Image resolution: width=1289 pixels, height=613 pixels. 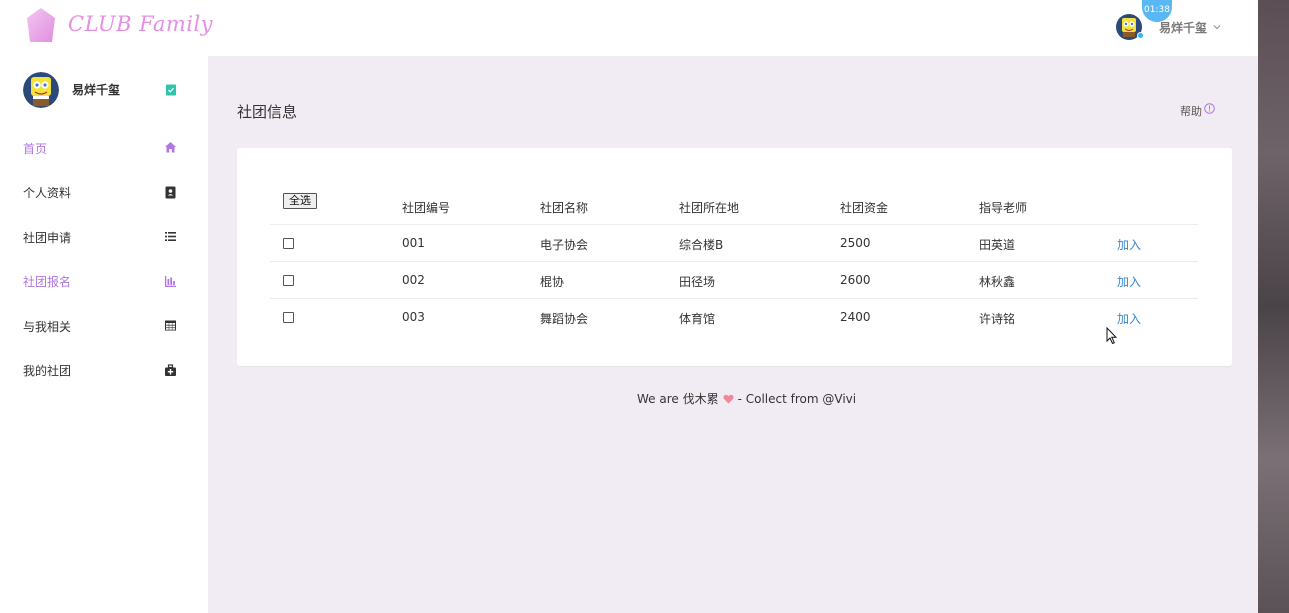 I want to click on online-status-dot, so click(x=1140, y=35).